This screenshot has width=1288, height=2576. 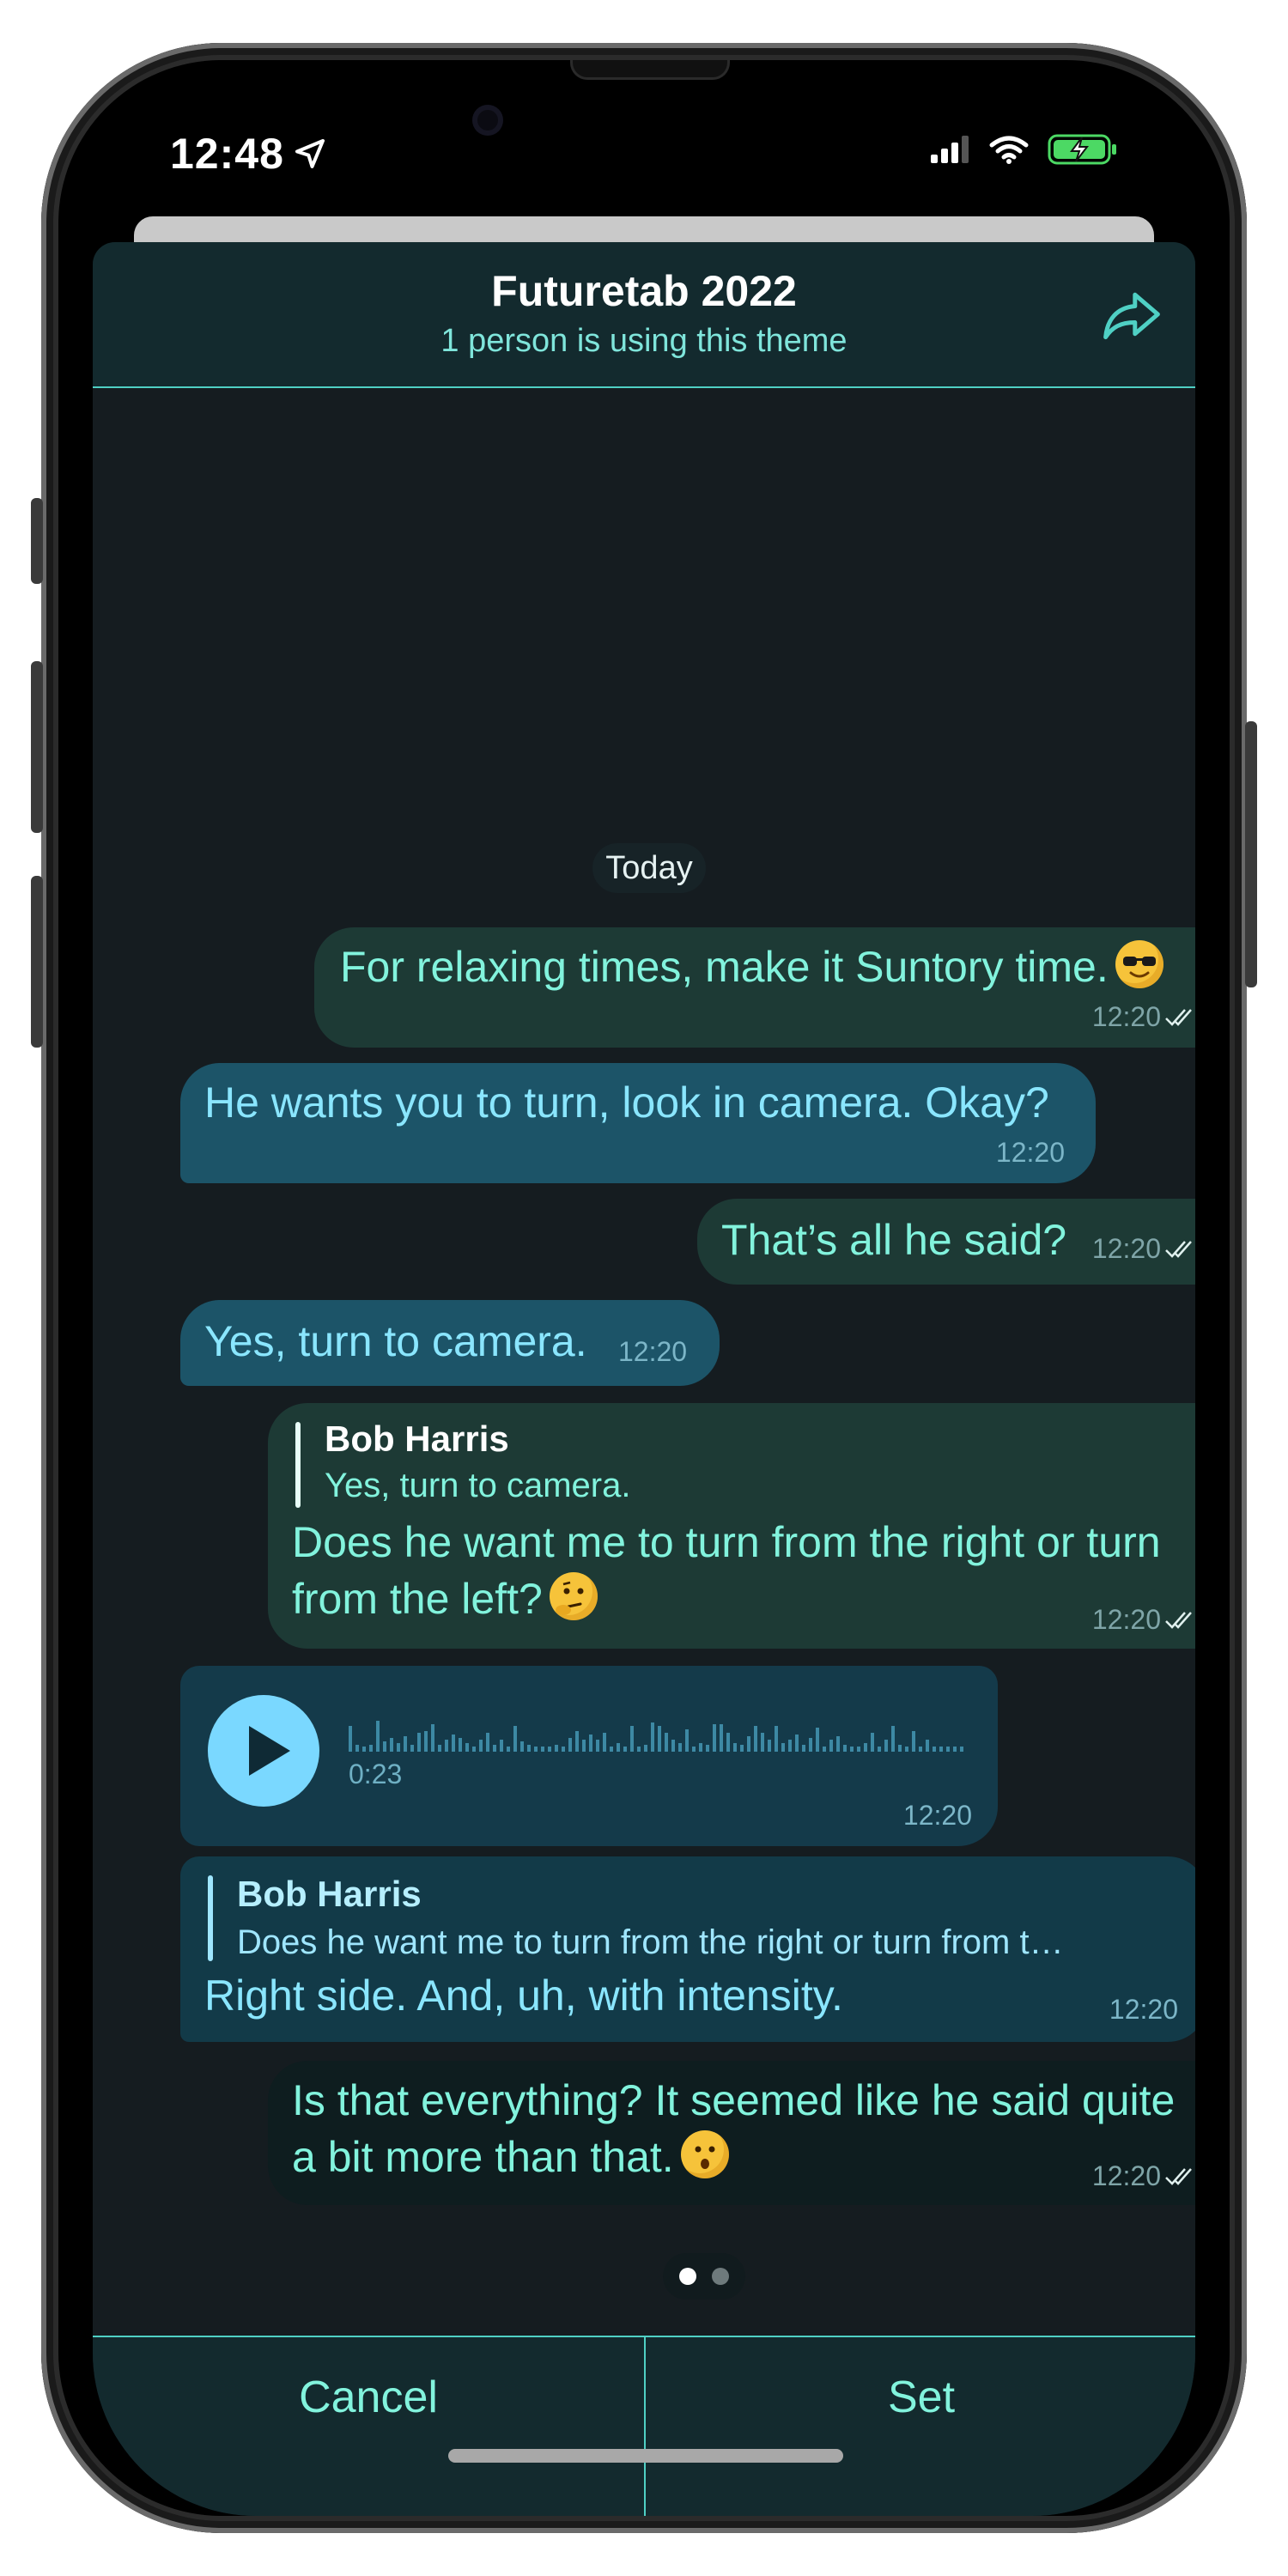 I want to click on cancel-button: Cancel, so click(x=368, y=2397).